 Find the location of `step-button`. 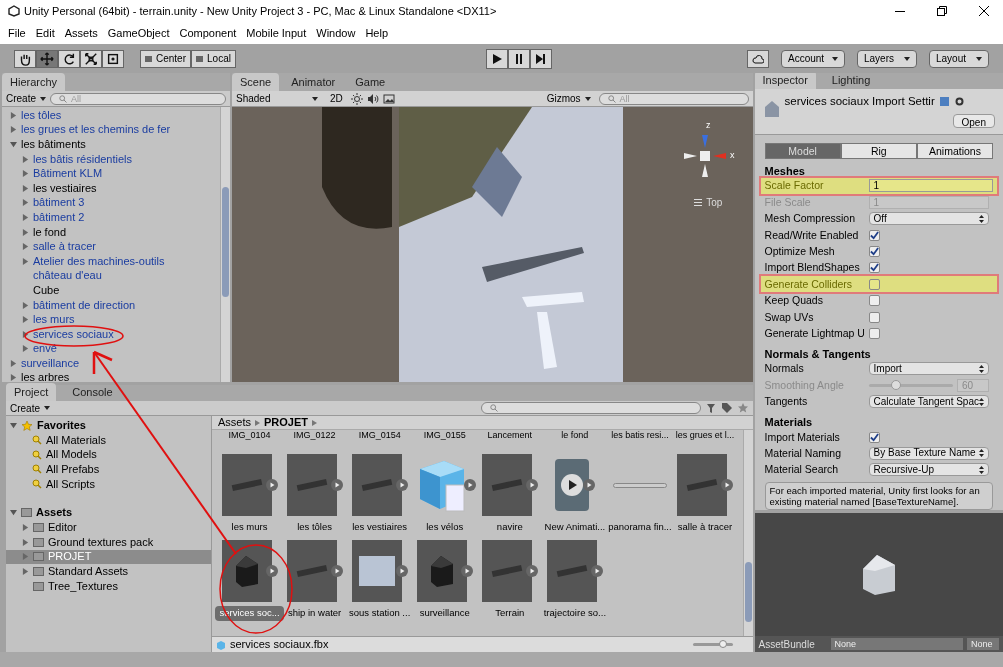

step-button is located at coordinates (541, 58).